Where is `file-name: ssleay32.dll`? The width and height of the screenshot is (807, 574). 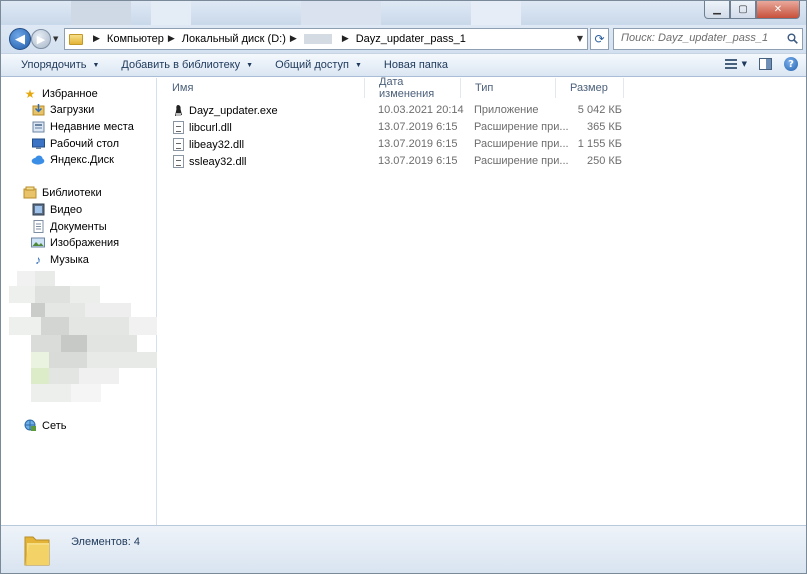 file-name: ssleay32.dll is located at coordinates (218, 161).